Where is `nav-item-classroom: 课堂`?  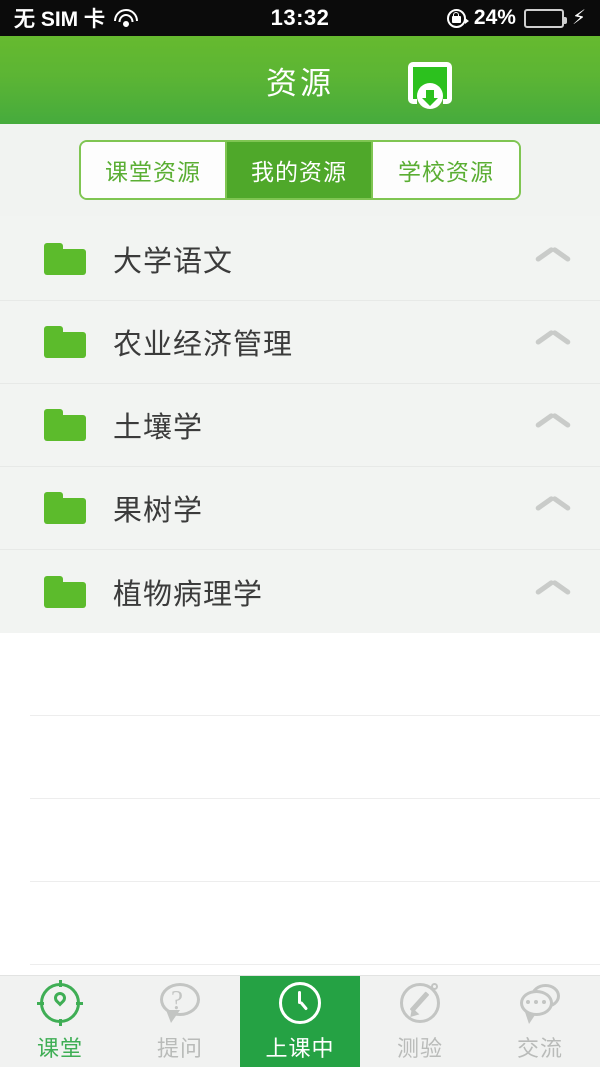
nav-item-classroom: 课堂 is located at coordinates (60, 1021).